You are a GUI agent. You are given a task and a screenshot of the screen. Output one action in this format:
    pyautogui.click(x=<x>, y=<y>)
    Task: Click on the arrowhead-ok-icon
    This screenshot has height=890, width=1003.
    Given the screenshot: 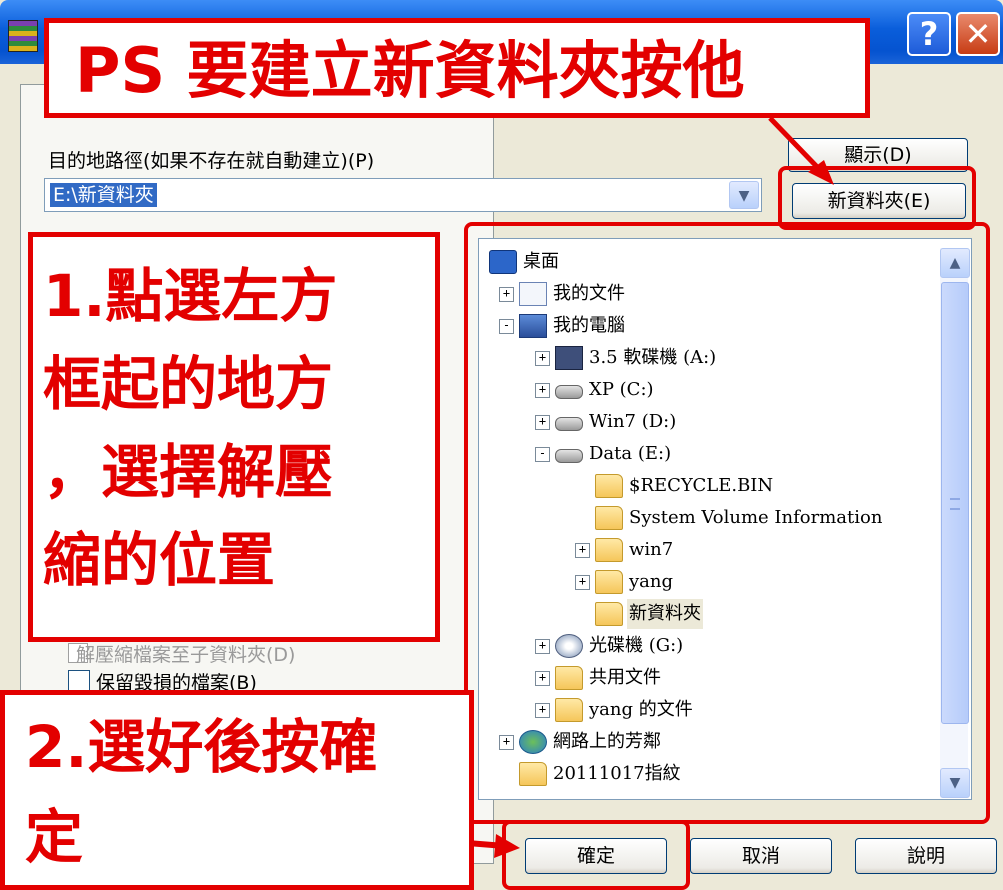 What is the action you would take?
    pyautogui.click(x=507, y=846)
    